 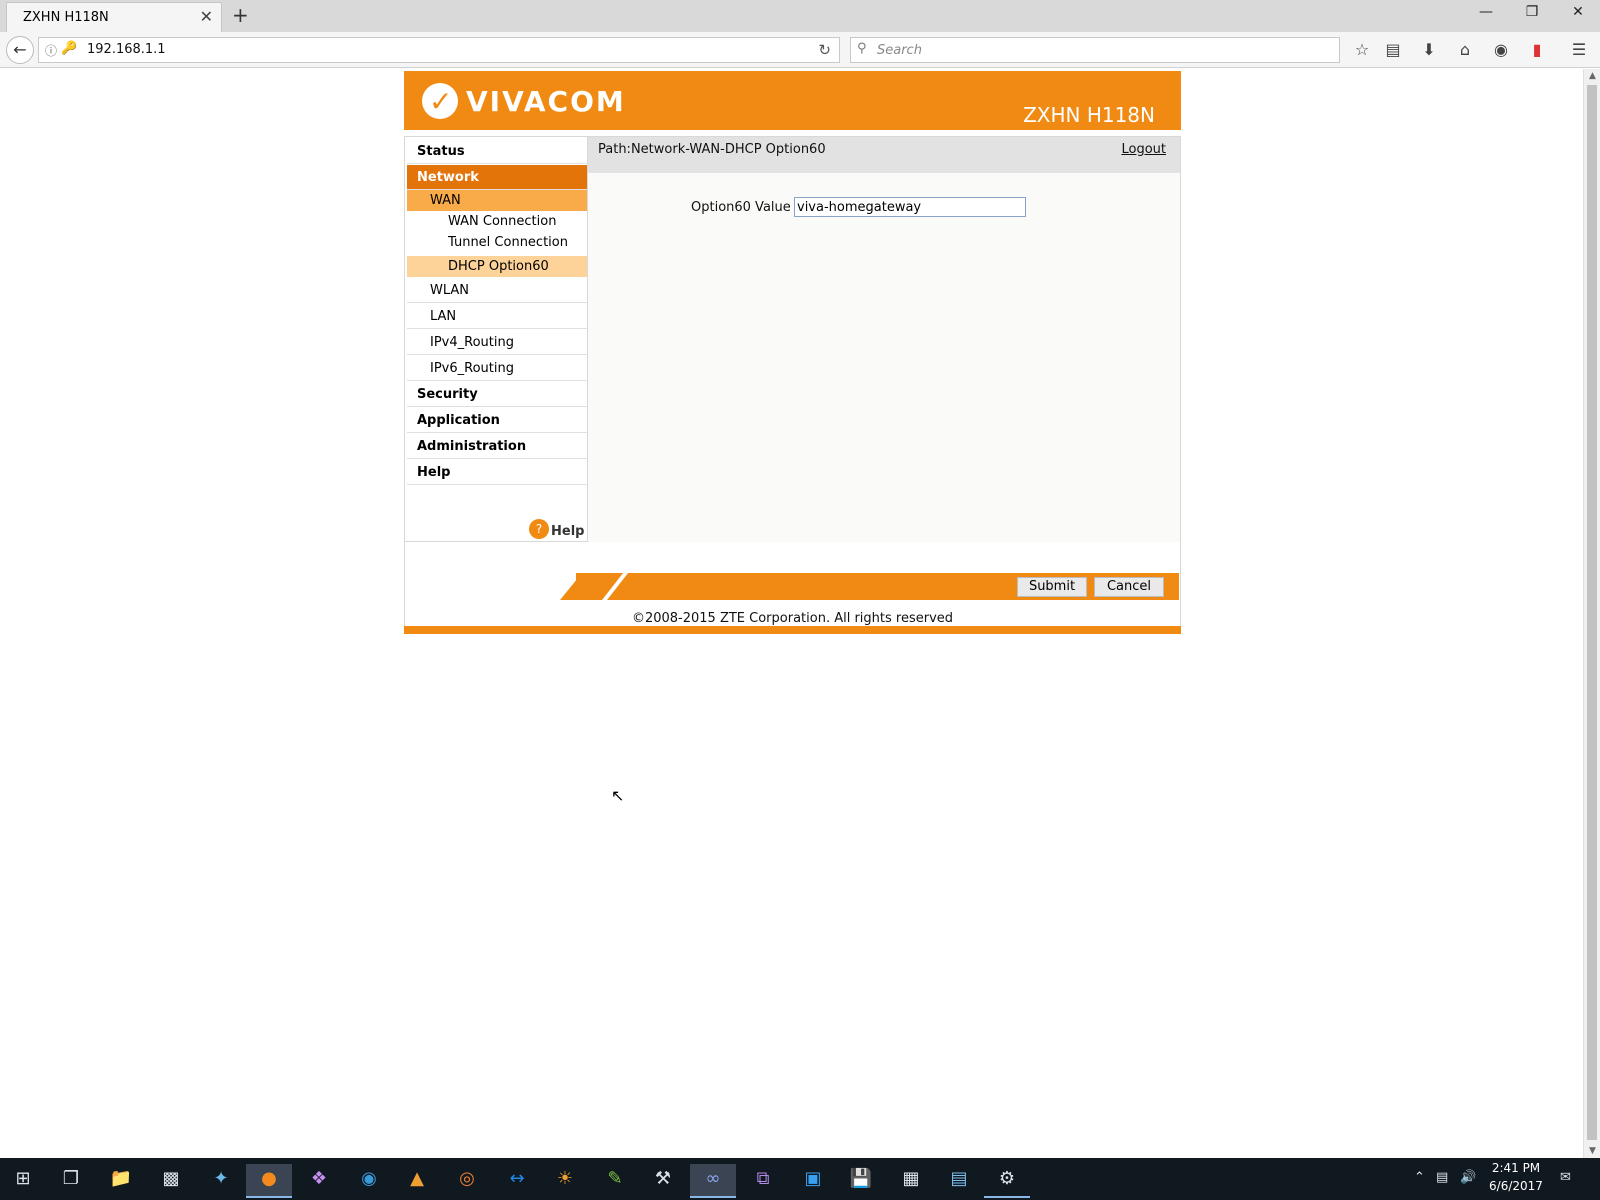 What do you see at coordinates (497, 290) in the screenshot?
I see `menu-item-wlan: WLAN` at bounding box center [497, 290].